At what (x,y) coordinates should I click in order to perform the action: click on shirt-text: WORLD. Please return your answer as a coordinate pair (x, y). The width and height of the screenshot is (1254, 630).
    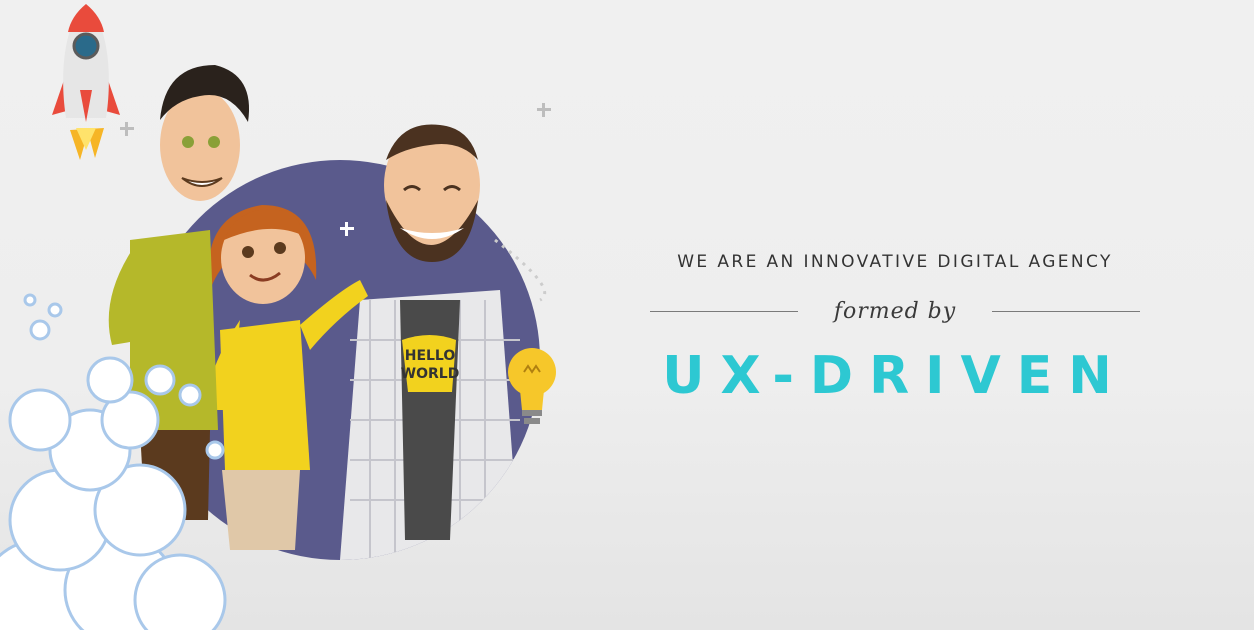
    Looking at the image, I should click on (430, 374).